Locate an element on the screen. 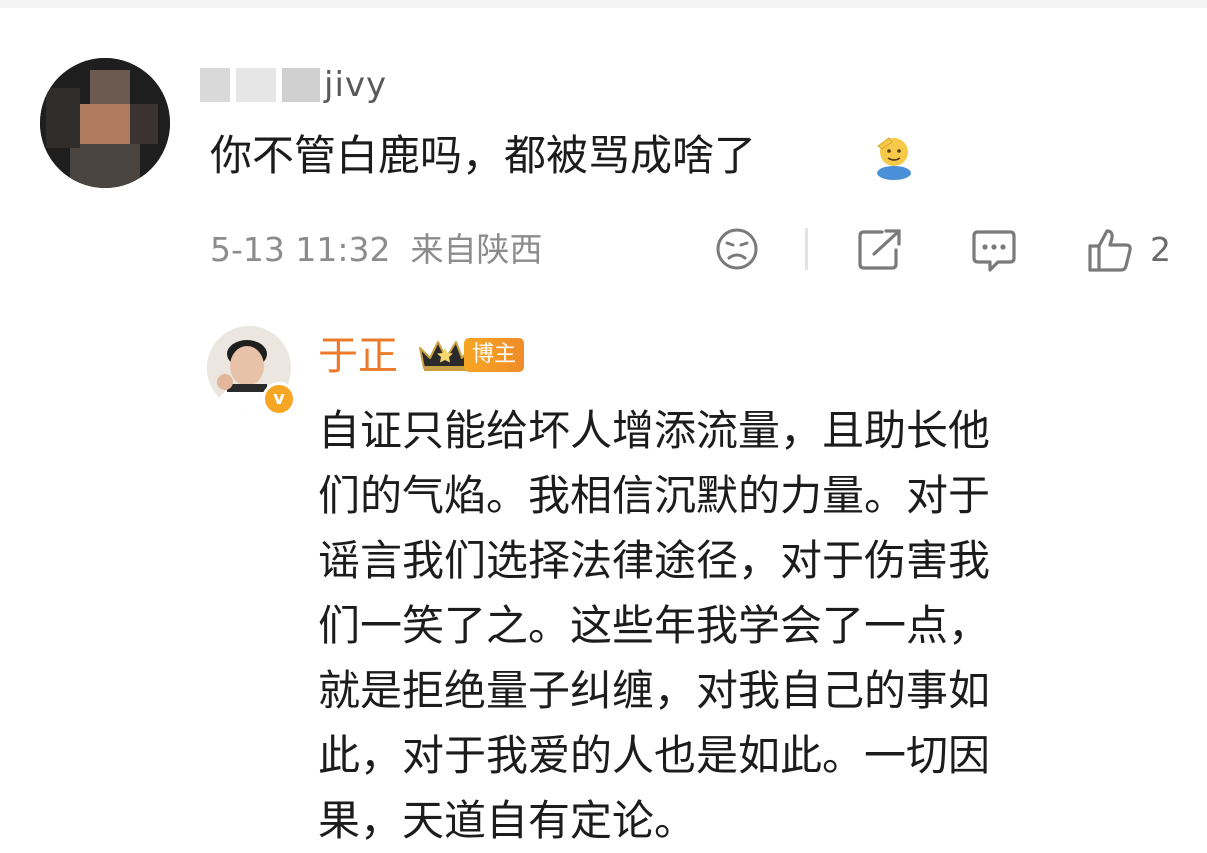  reply-line: 就是拒绝量子纠缠，对我自己的事如 is located at coordinates (654, 690).